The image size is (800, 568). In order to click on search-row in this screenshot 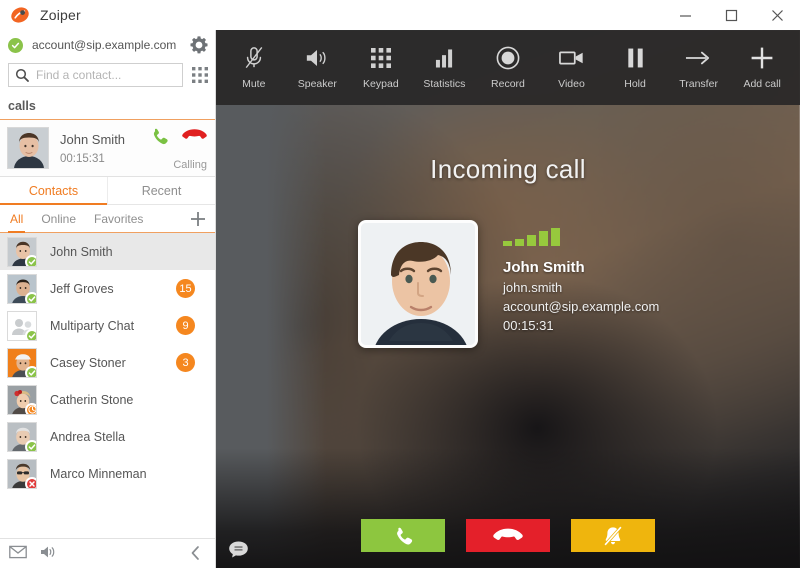, I will do `click(107, 75)`.